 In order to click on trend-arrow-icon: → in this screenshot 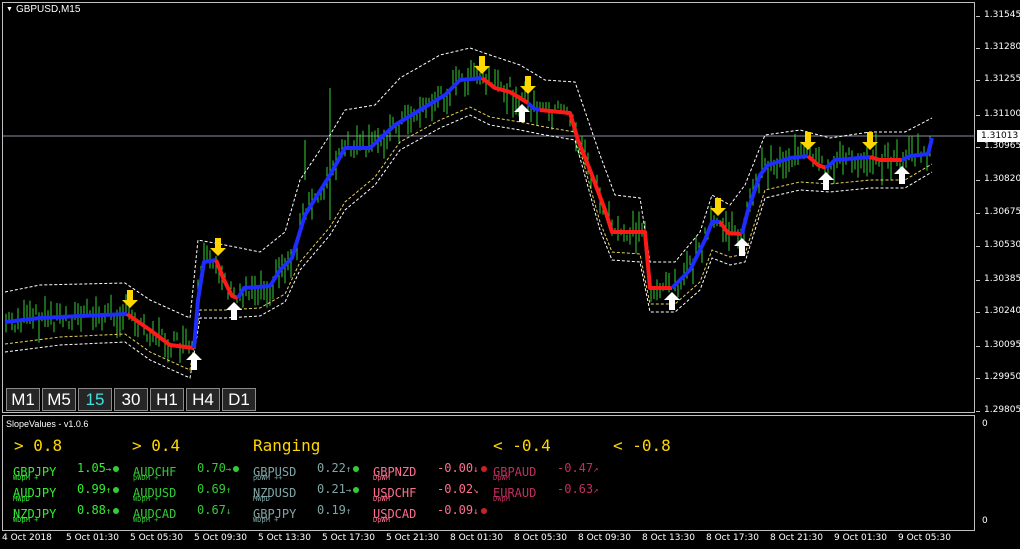, I will do `click(348, 491)`.